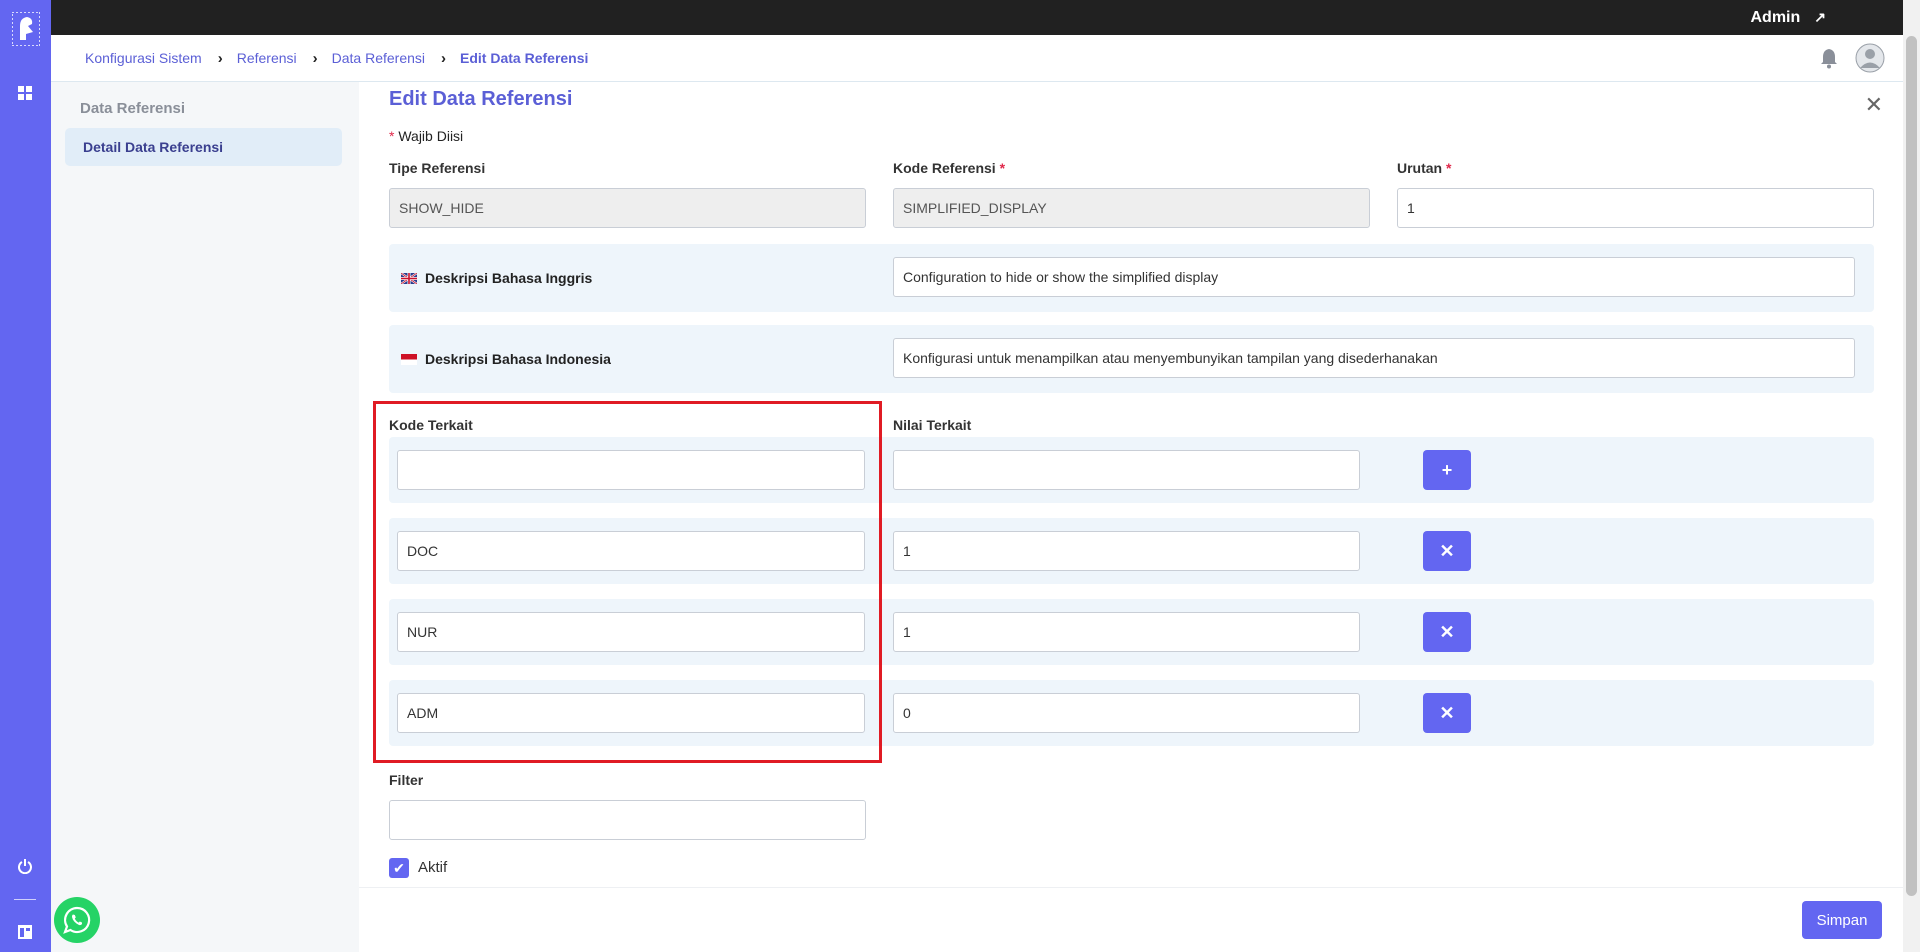 Image resolution: width=1920 pixels, height=952 pixels. I want to click on filter-label: Filter, so click(406, 780).